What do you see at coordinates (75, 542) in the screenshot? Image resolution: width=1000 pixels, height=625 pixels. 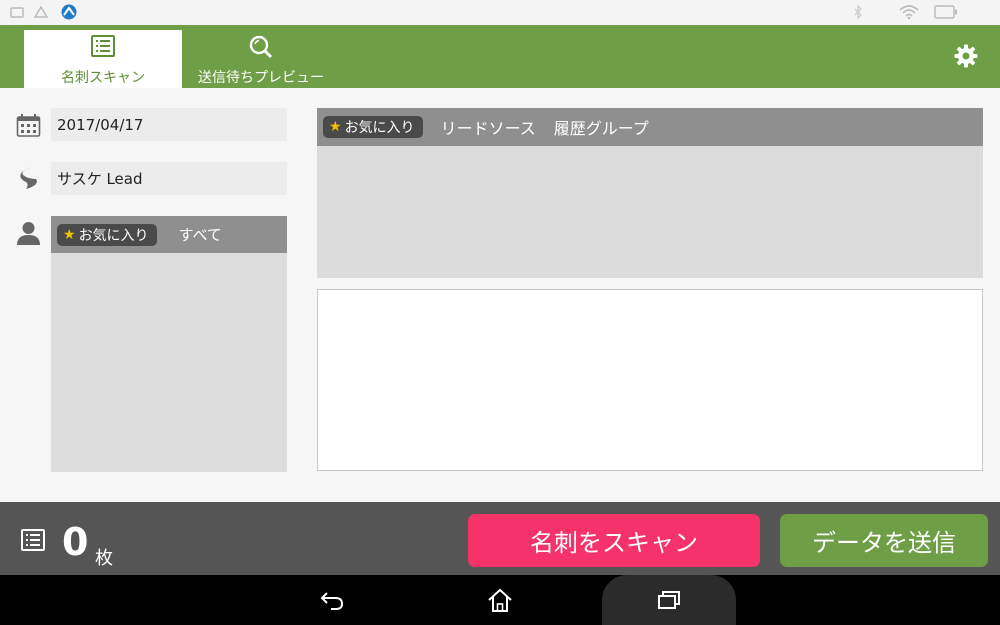 I see `scan-count: 0` at bounding box center [75, 542].